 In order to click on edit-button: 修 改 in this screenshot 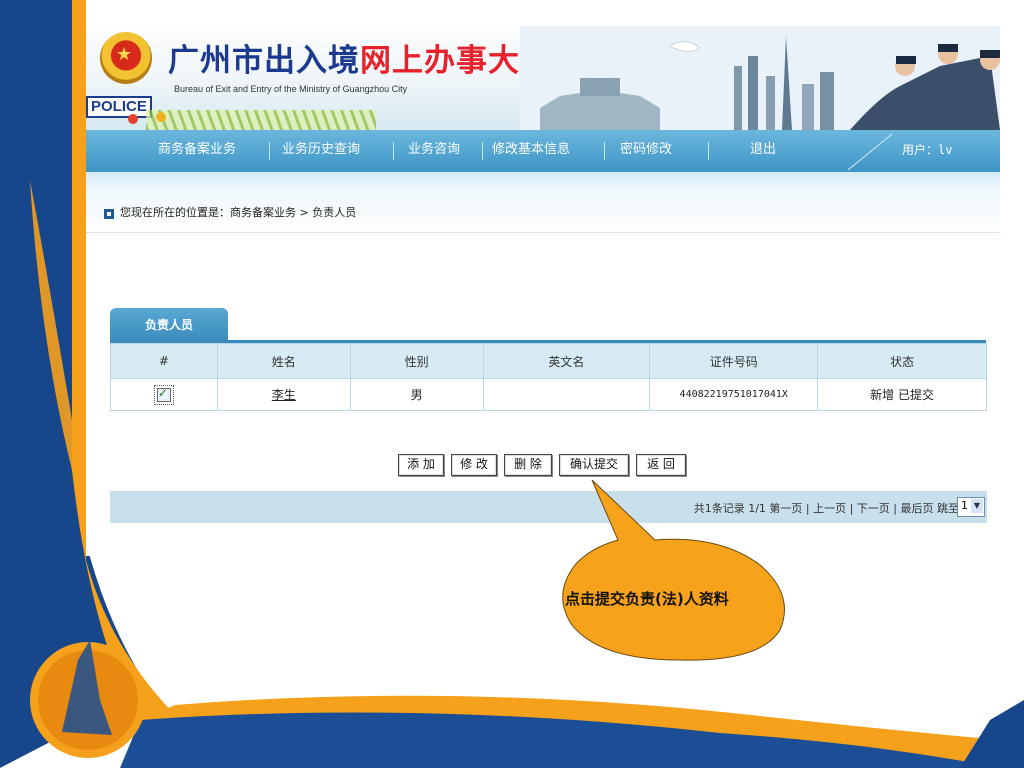, I will do `click(474, 465)`.